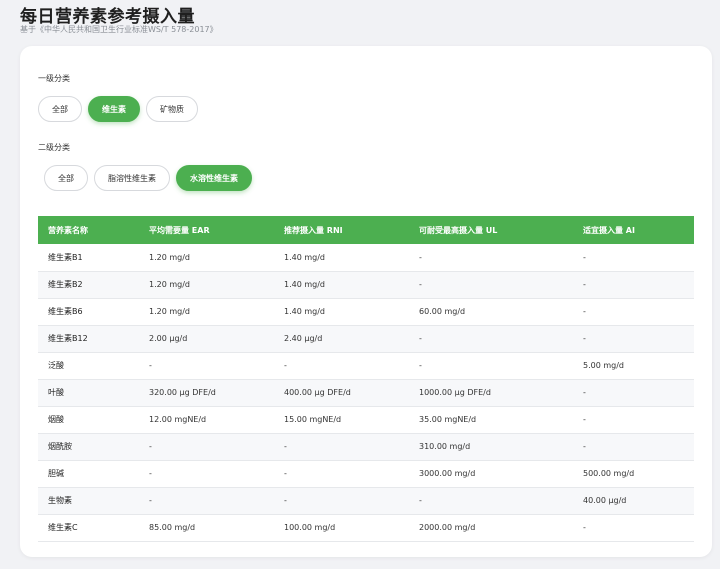 The image size is (720, 569). Describe the element at coordinates (633, 501) in the screenshot. I see `value-cell: 40.00 μg/d` at that location.